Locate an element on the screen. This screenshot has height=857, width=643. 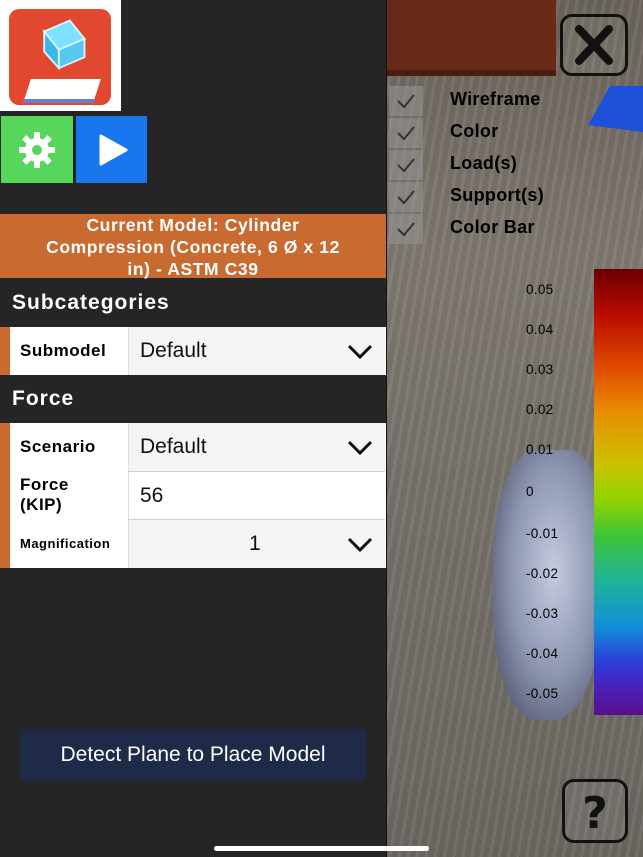
toggle-label: Color is located at coordinates (474, 131).